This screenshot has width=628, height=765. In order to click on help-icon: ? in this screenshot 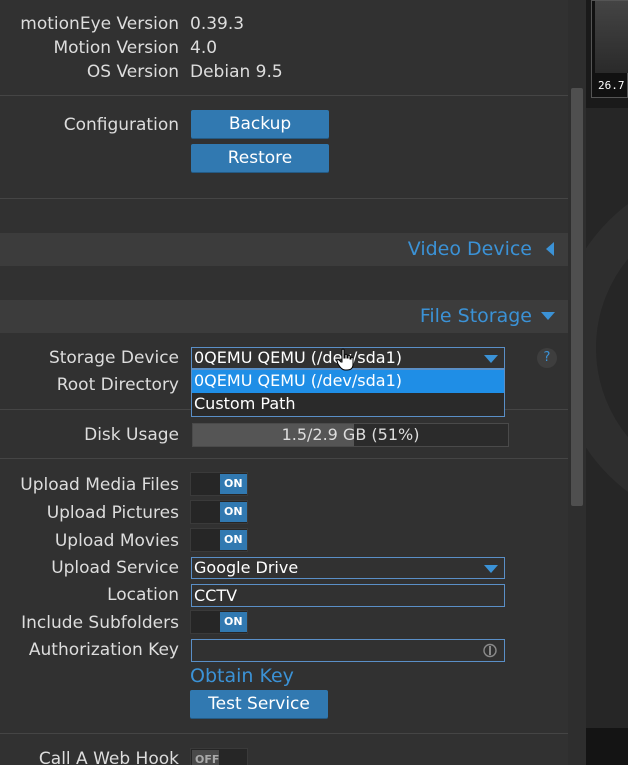, I will do `click(547, 358)`.